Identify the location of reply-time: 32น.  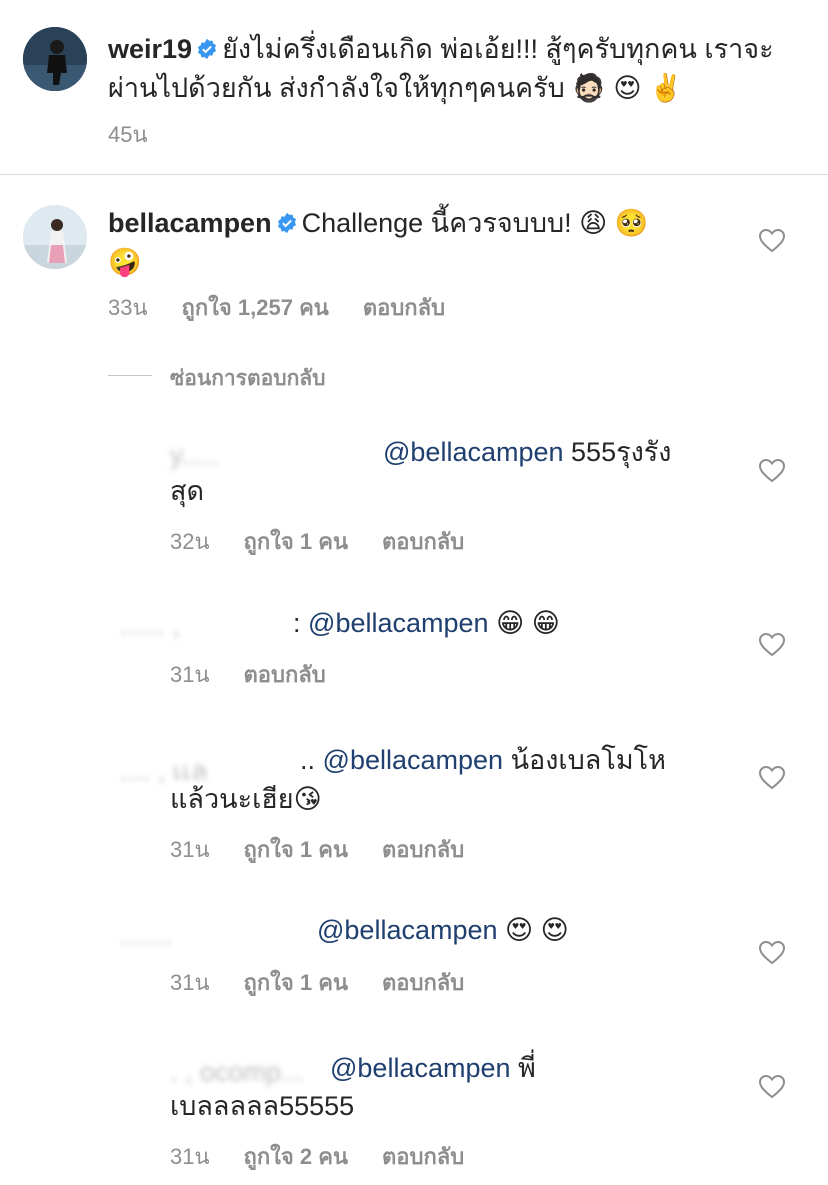
(190, 541).